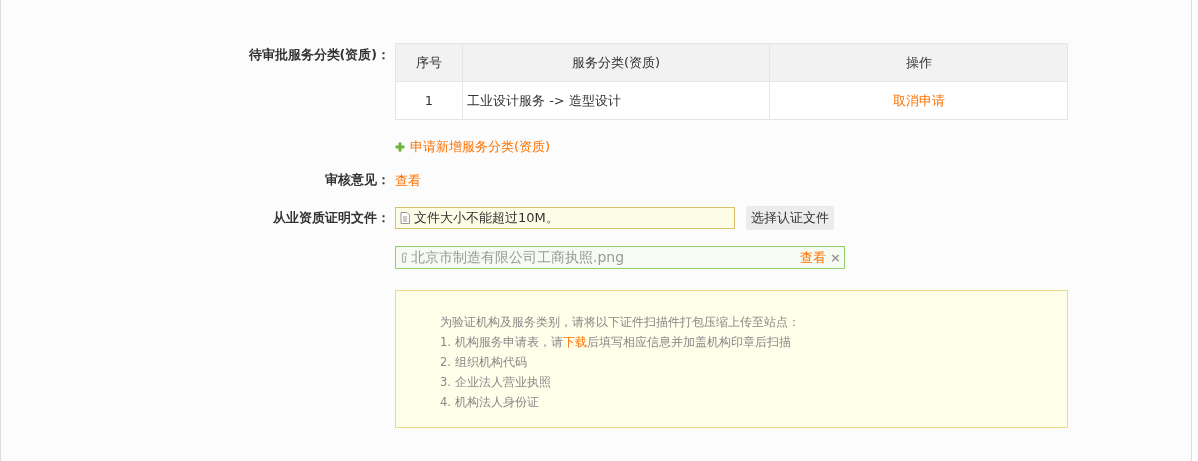 Image resolution: width=1198 pixels, height=461 pixels. Describe the element at coordinates (790, 218) in the screenshot. I see `choose-file-button: 选择认证文件` at that location.